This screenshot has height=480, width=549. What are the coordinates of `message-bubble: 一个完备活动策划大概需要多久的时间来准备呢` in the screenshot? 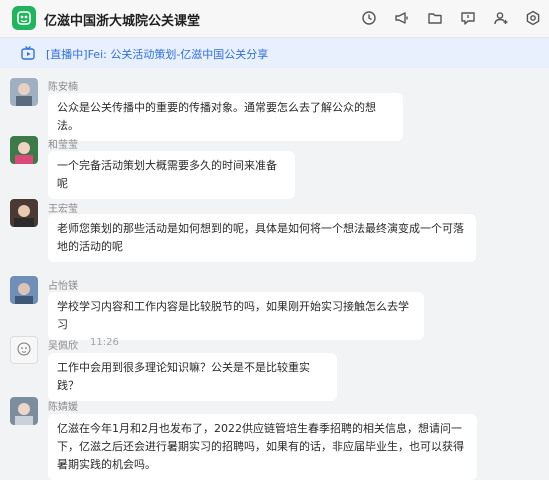 It's located at (171, 175).